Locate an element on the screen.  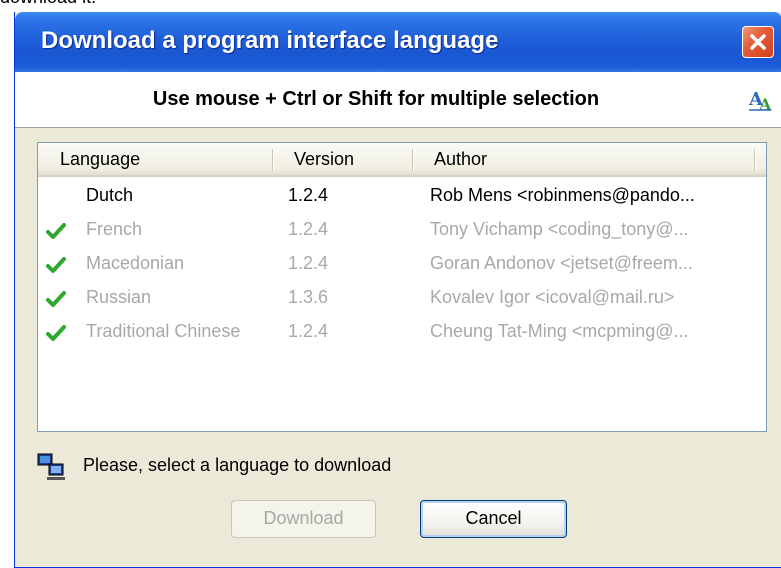
column-header-language: Language is located at coordinates (100, 159).